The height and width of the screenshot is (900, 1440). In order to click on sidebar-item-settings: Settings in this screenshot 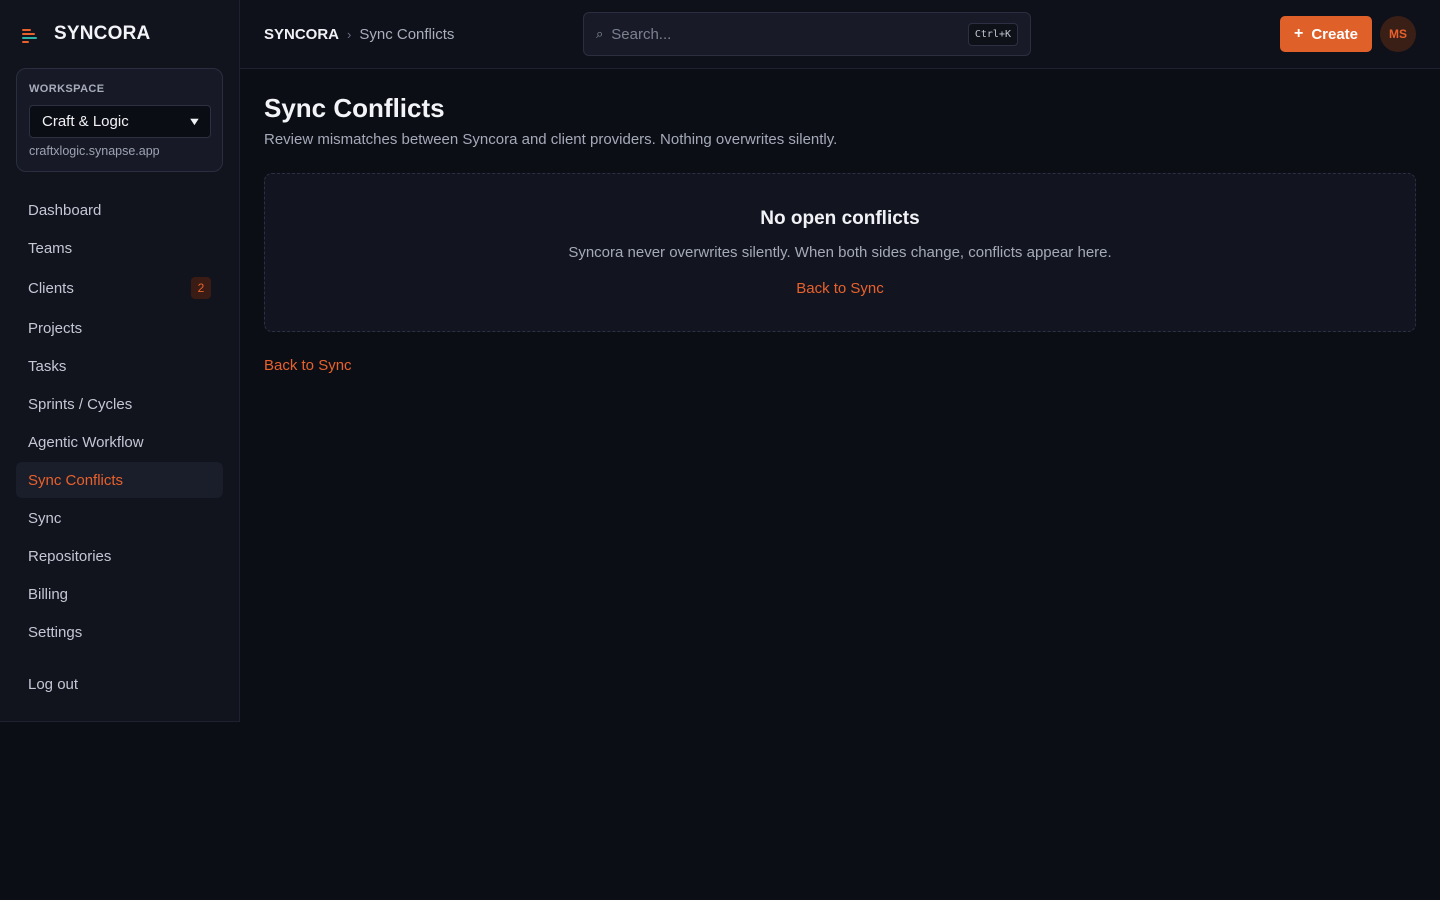, I will do `click(119, 632)`.